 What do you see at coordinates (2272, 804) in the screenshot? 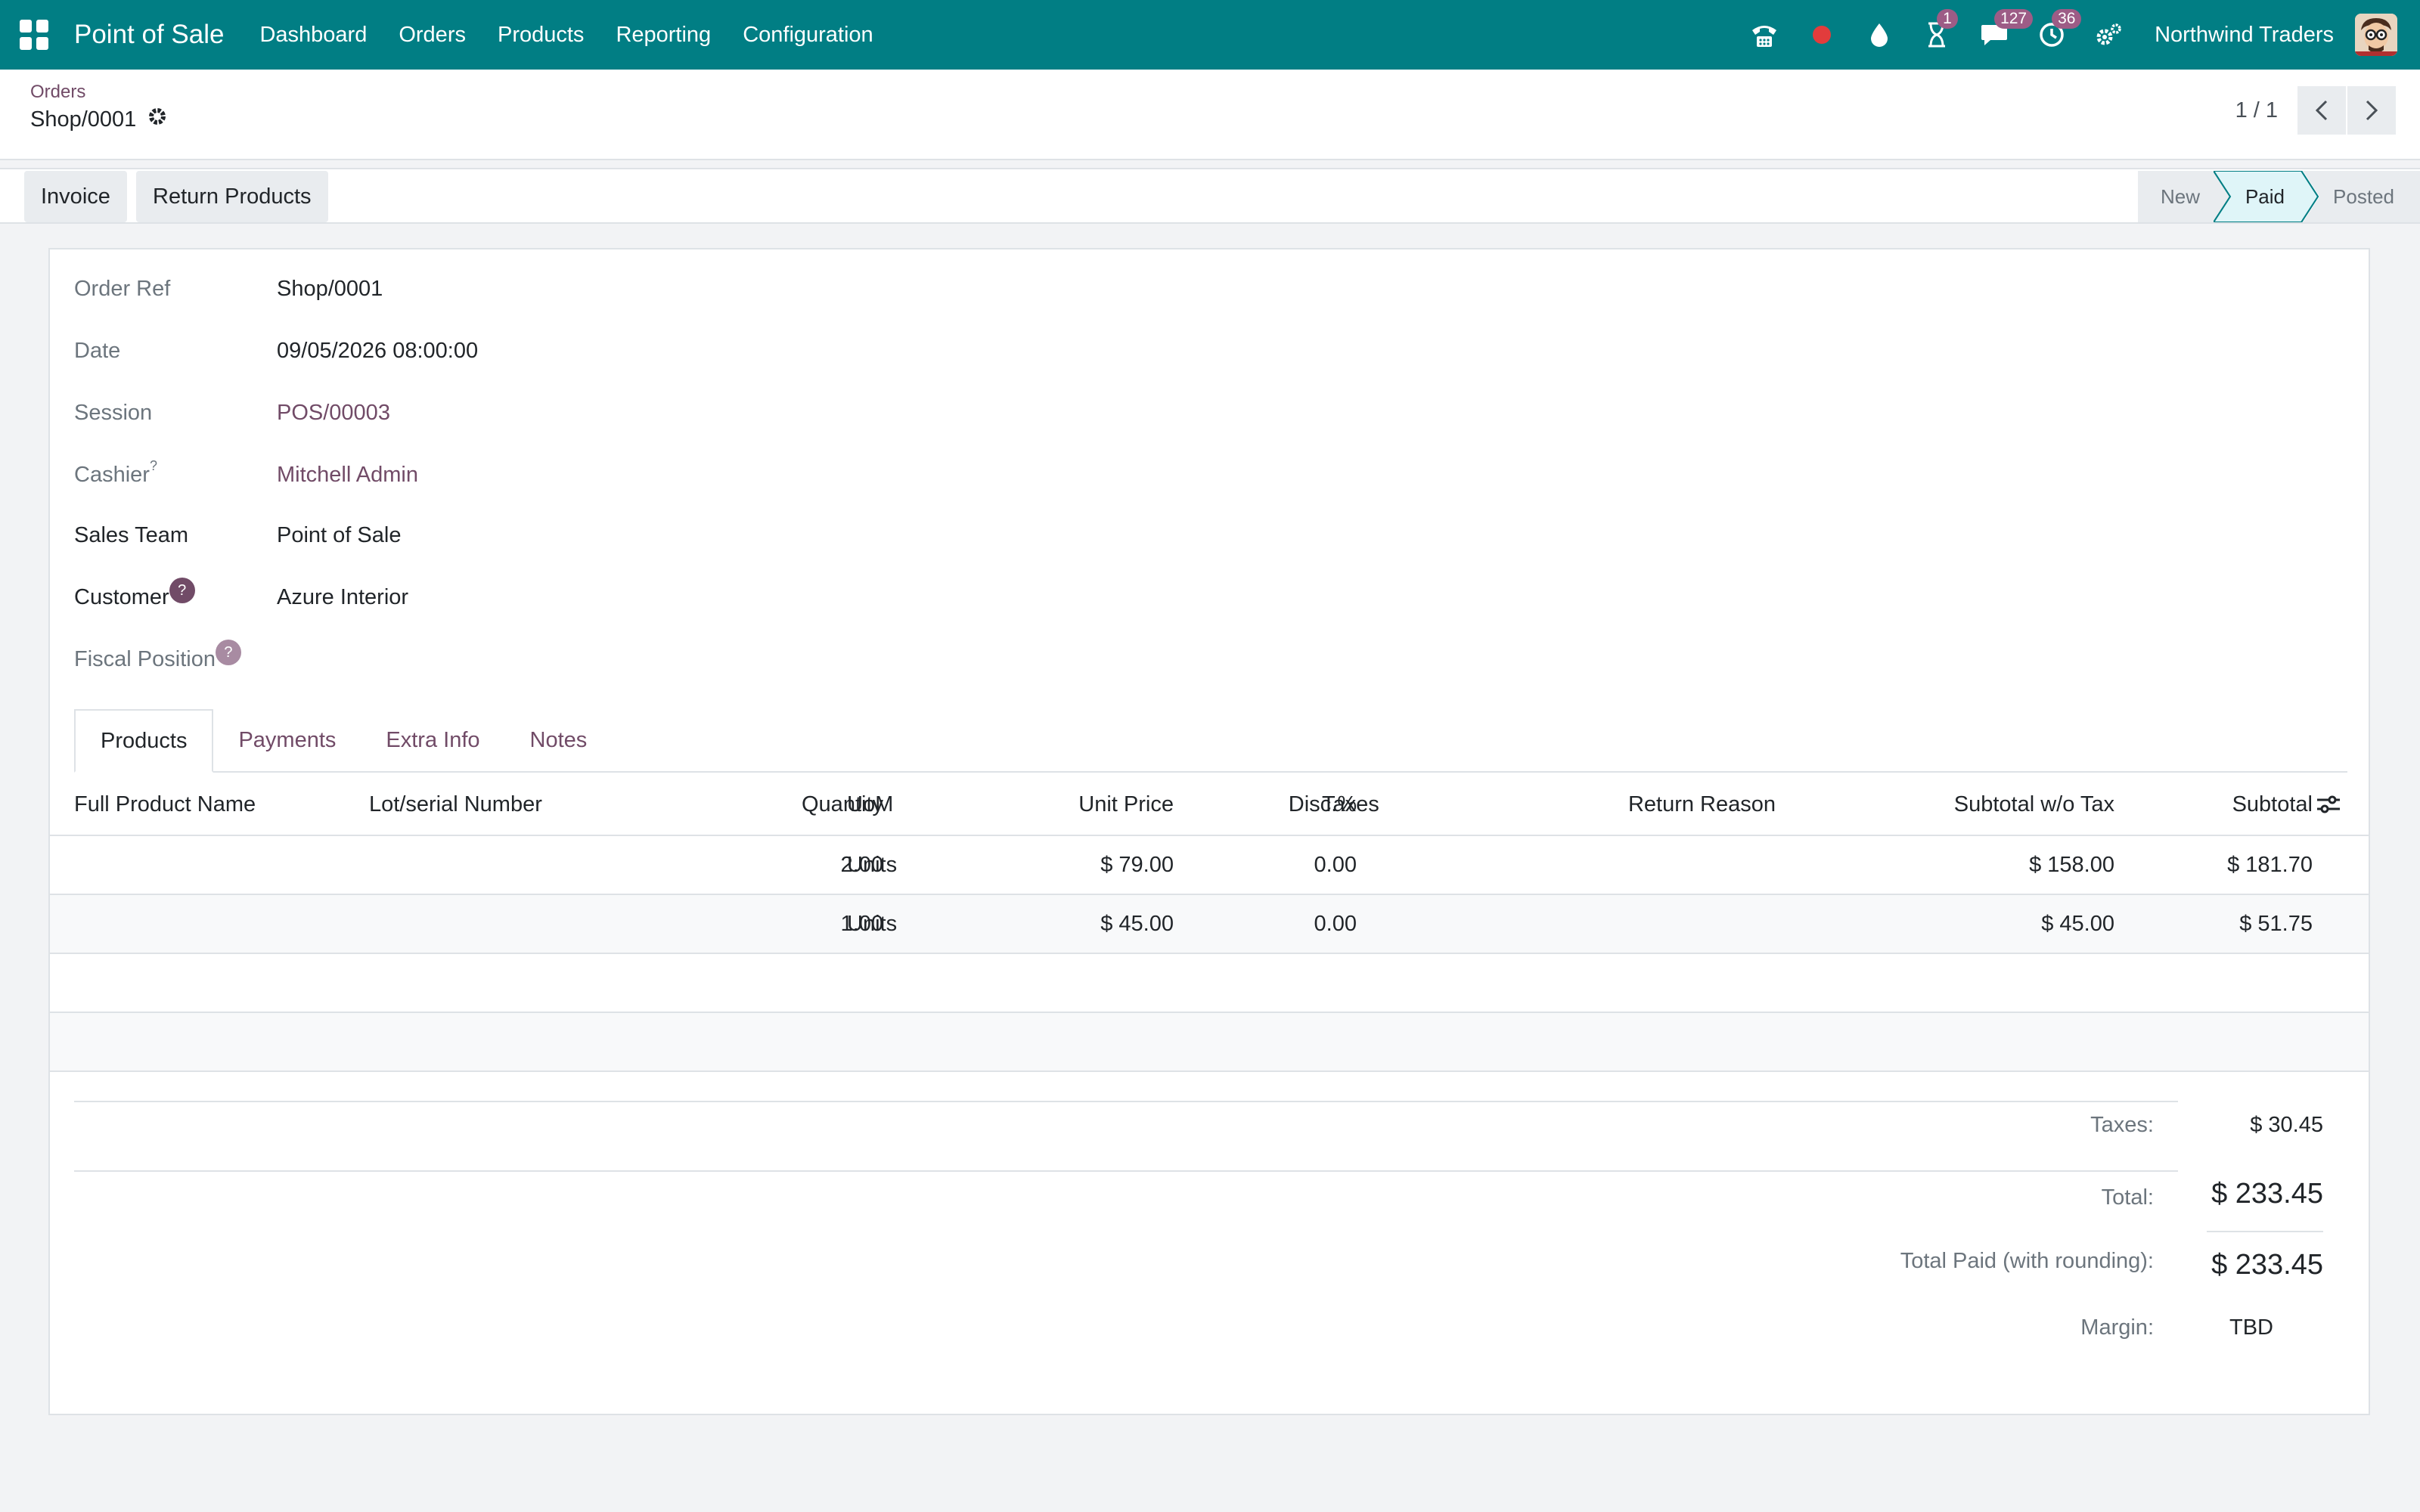
I see `col-subtotal: Subtotal` at bounding box center [2272, 804].